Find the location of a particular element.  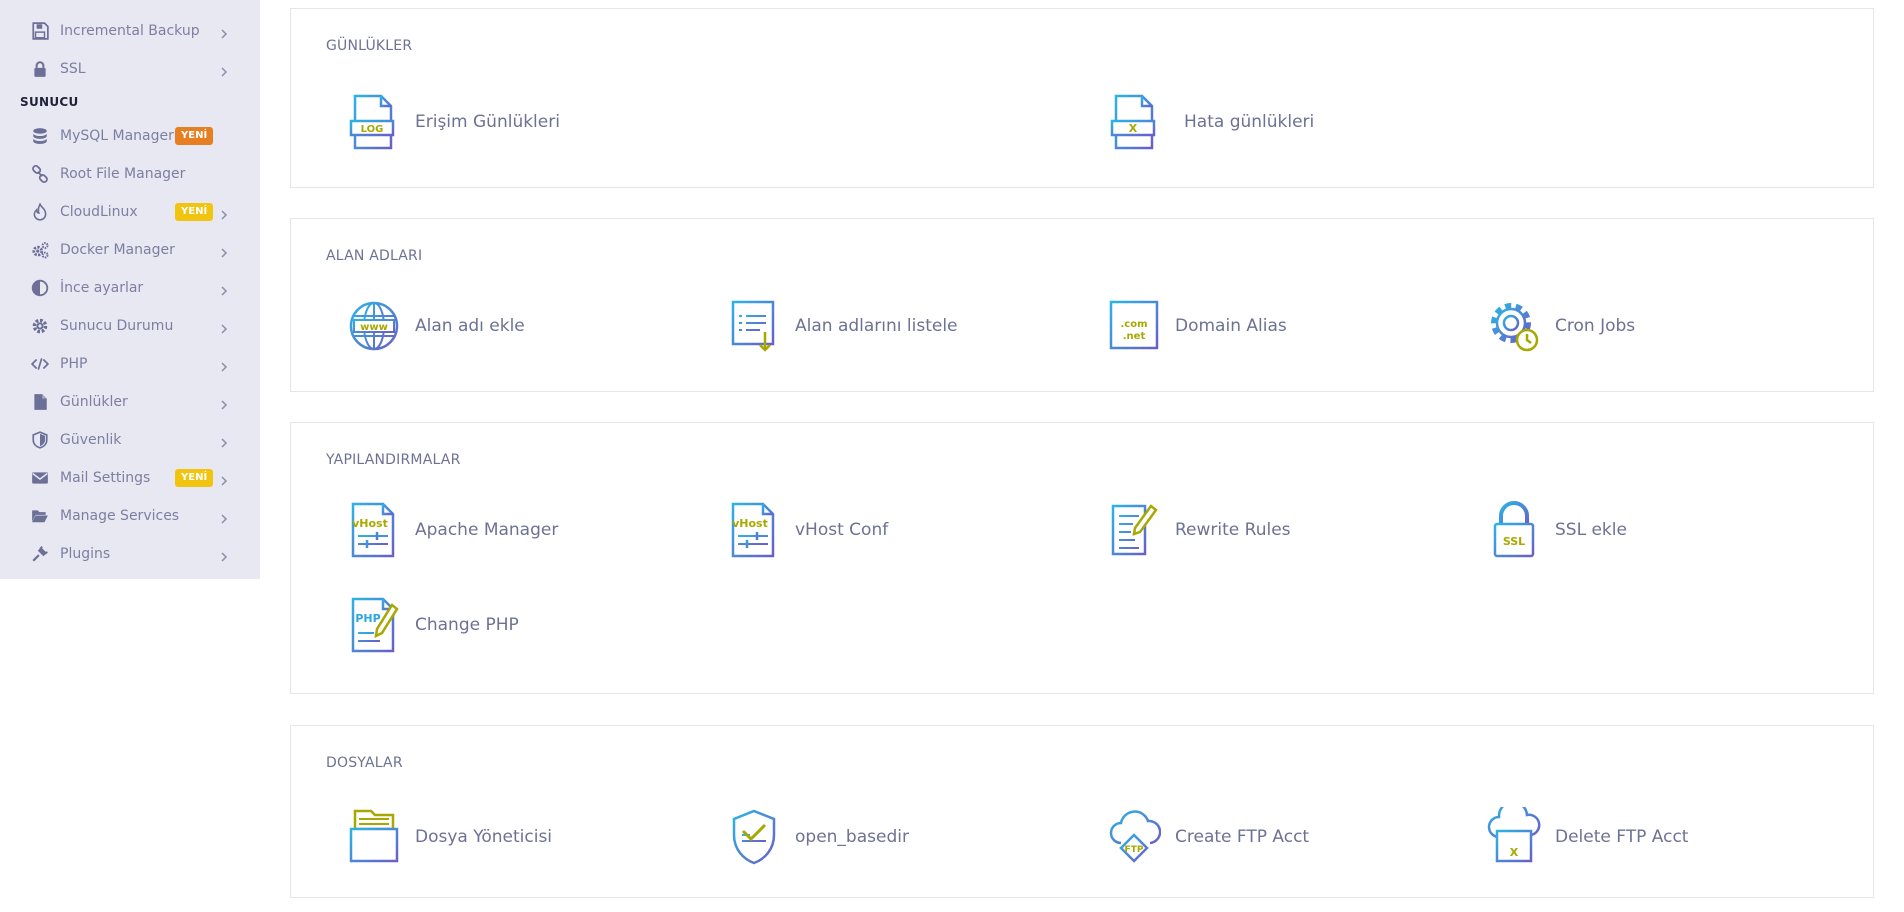

cloud-delete-icon: X is located at coordinates (1514, 837).